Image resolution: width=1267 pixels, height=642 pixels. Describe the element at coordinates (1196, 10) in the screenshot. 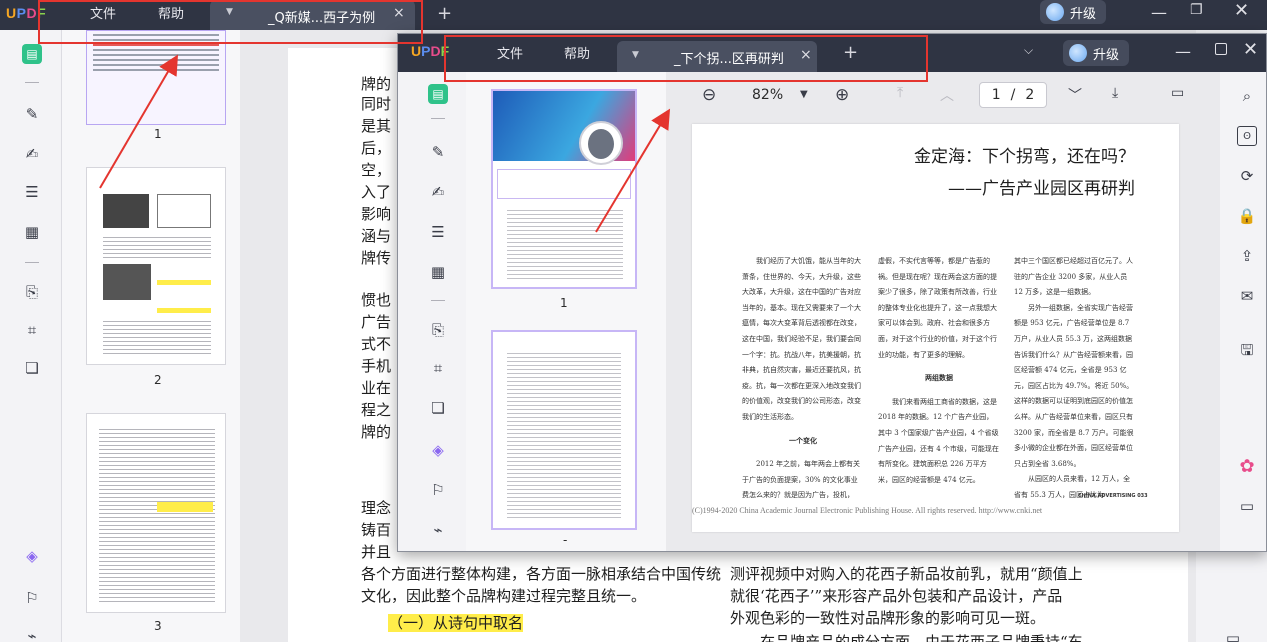

I see `maximize-button: ❐` at that location.